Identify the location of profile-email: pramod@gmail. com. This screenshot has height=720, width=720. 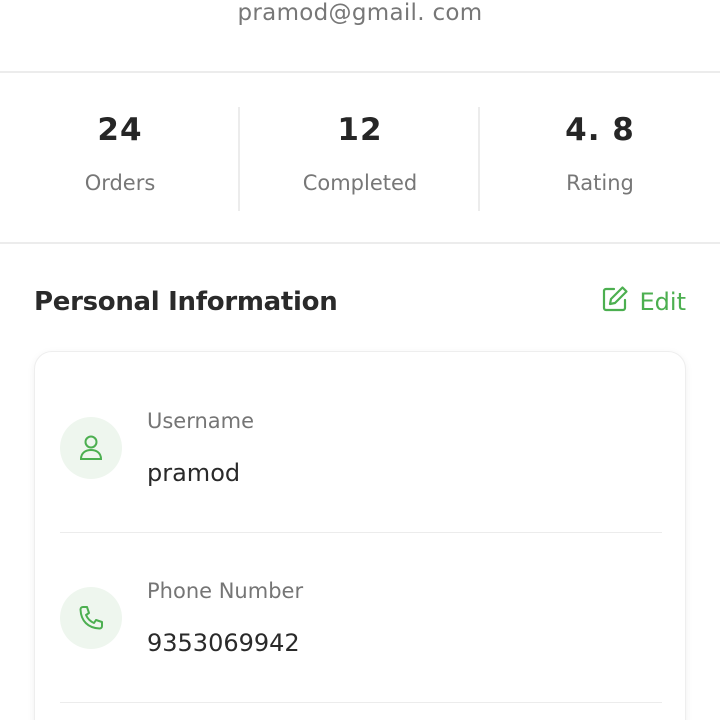
(360, 13).